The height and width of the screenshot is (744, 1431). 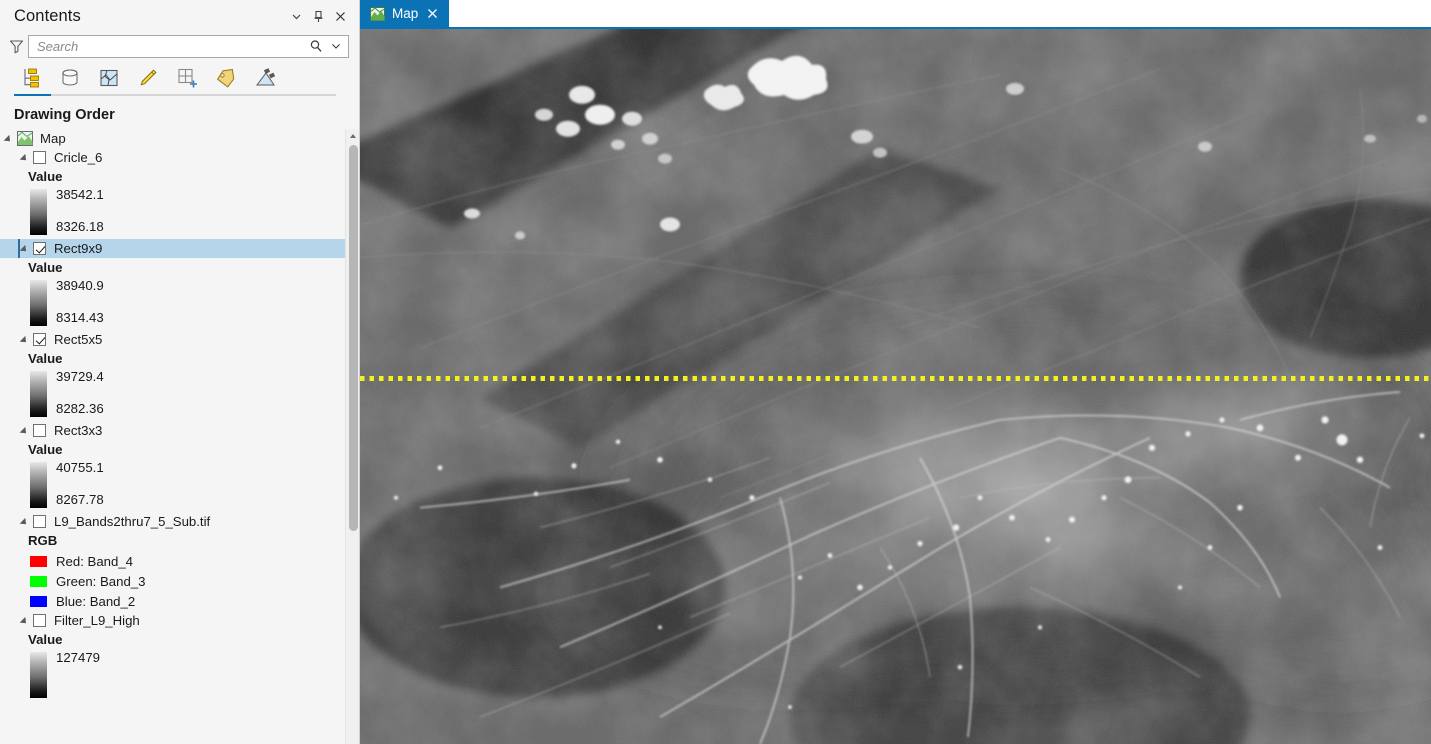 I want to click on layer-name: Rect3x3, so click(x=78, y=430).